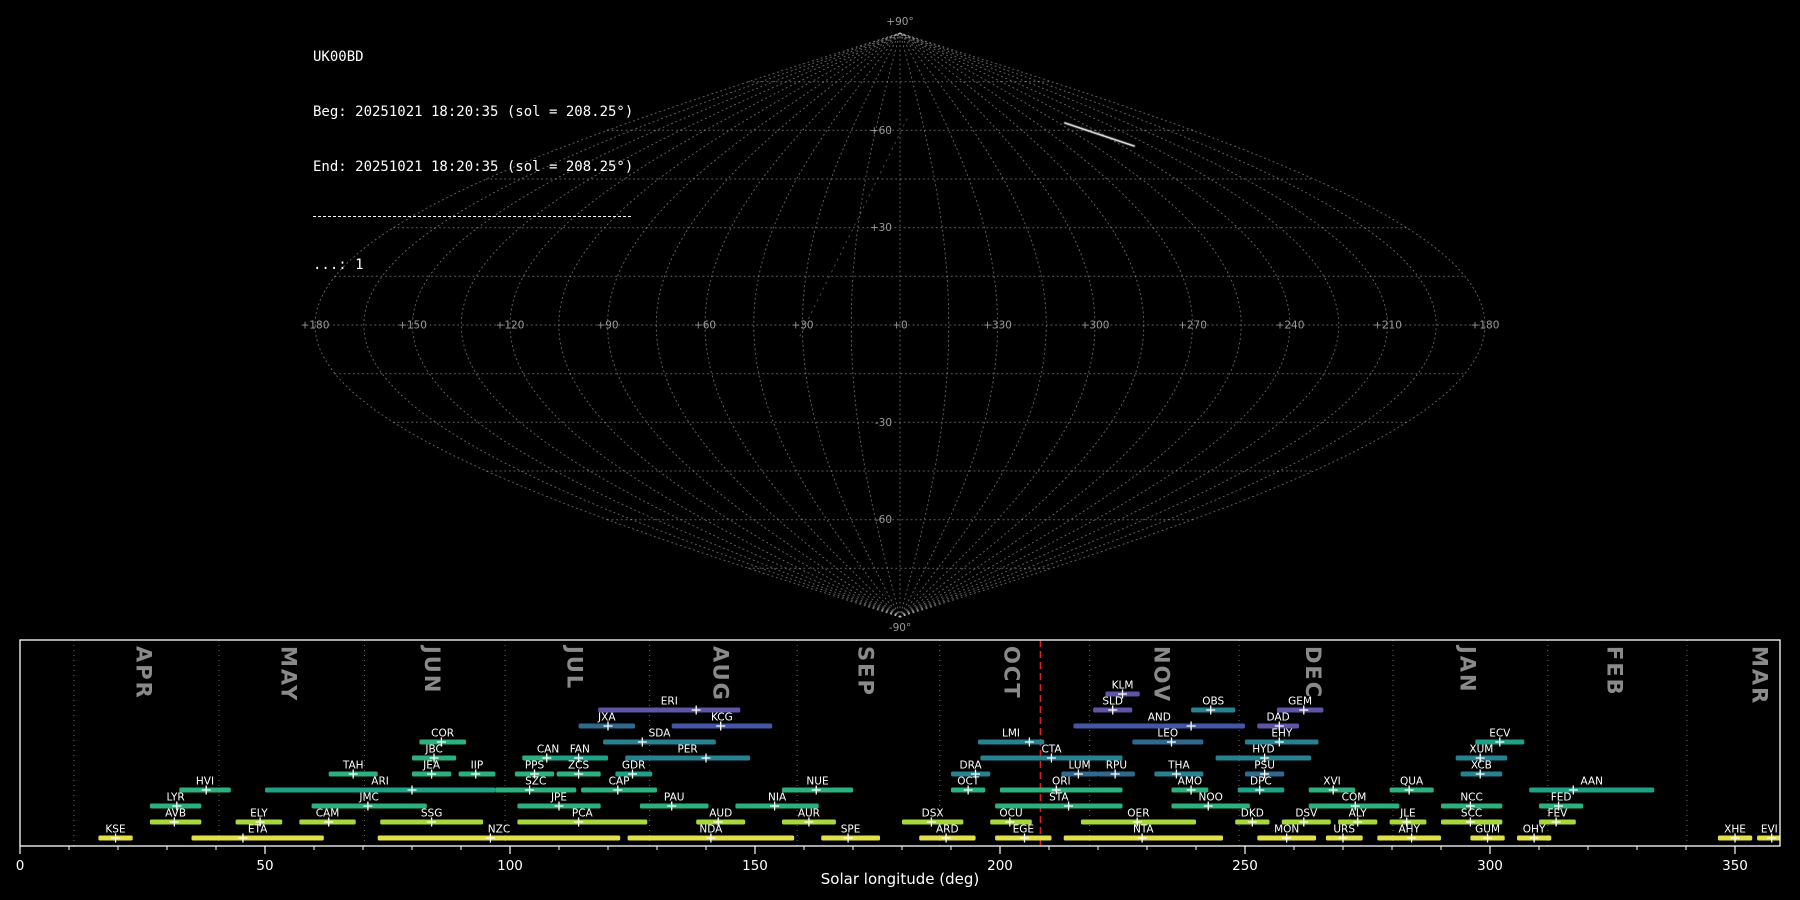  I want to click on shower-label: OHY, so click(1534, 830).